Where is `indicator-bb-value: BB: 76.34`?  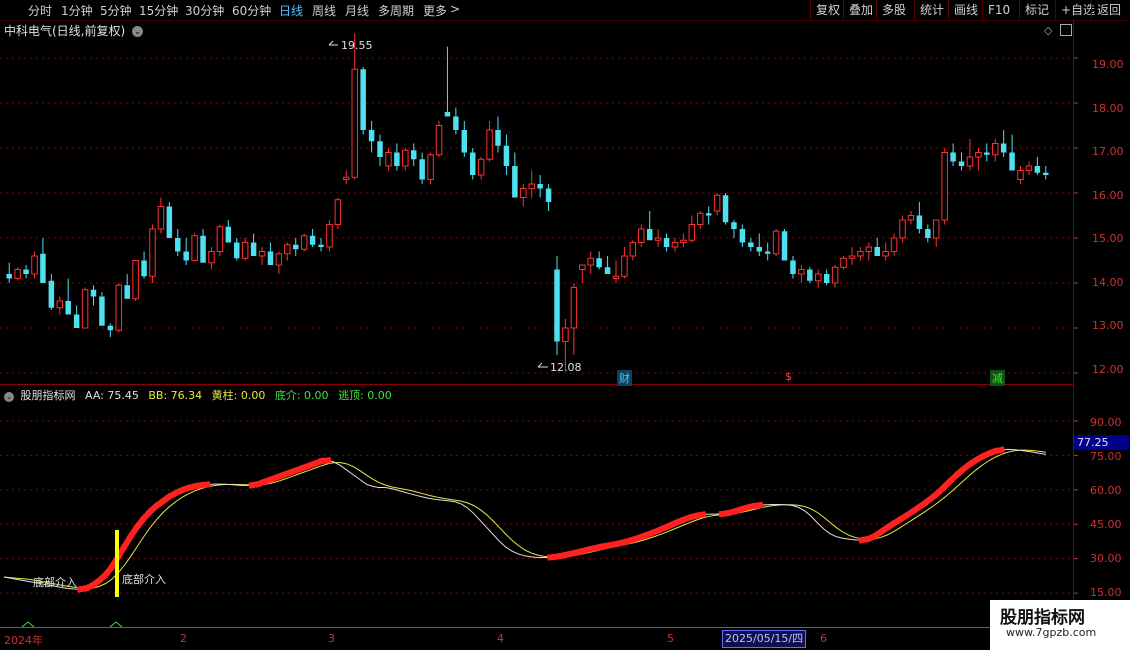 indicator-bb-value: BB: 76.34 is located at coordinates (175, 395).